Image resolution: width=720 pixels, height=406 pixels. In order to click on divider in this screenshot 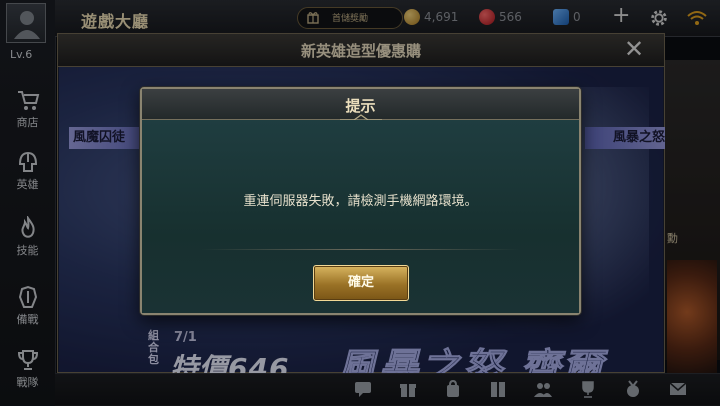, I will do `click(360, 249)`.